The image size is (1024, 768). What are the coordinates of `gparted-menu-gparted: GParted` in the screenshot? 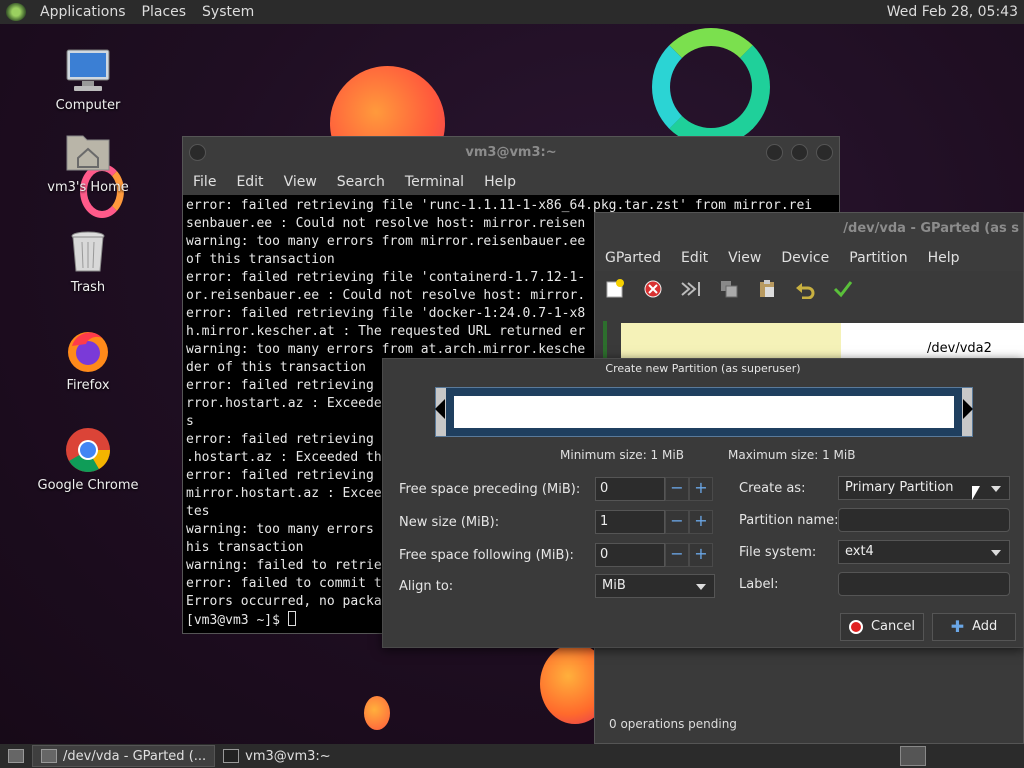 It's located at (633, 258).